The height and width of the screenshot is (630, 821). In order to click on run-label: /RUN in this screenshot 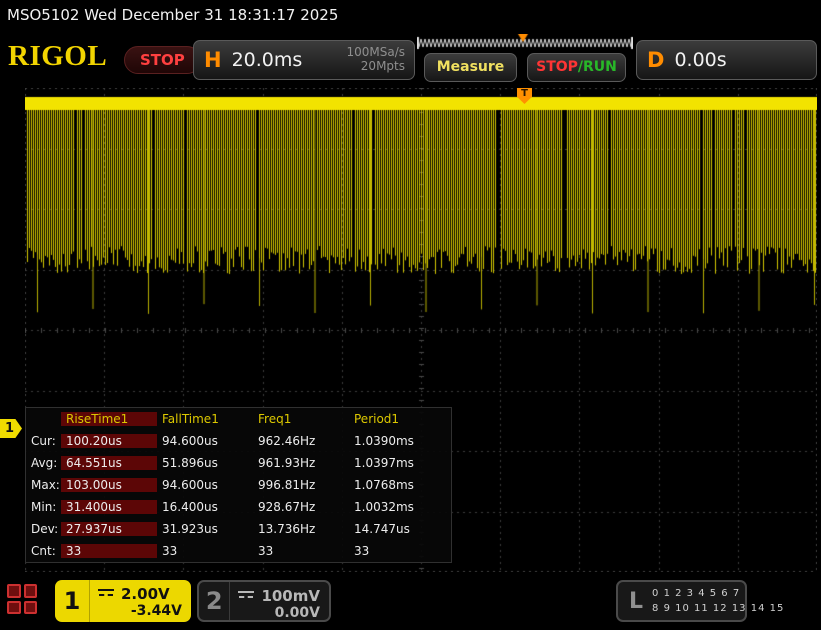, I will do `click(597, 67)`.